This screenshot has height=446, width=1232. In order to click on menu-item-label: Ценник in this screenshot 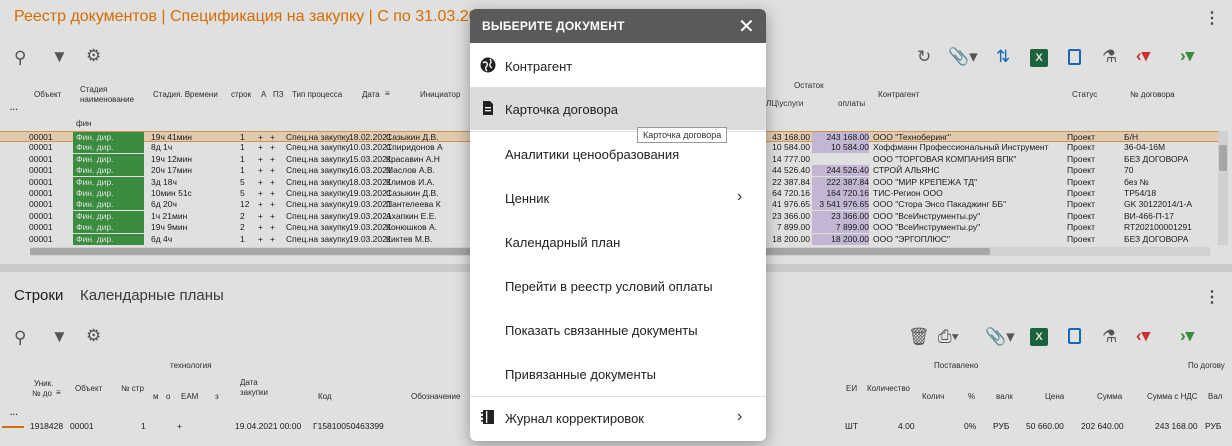, I will do `click(527, 198)`.